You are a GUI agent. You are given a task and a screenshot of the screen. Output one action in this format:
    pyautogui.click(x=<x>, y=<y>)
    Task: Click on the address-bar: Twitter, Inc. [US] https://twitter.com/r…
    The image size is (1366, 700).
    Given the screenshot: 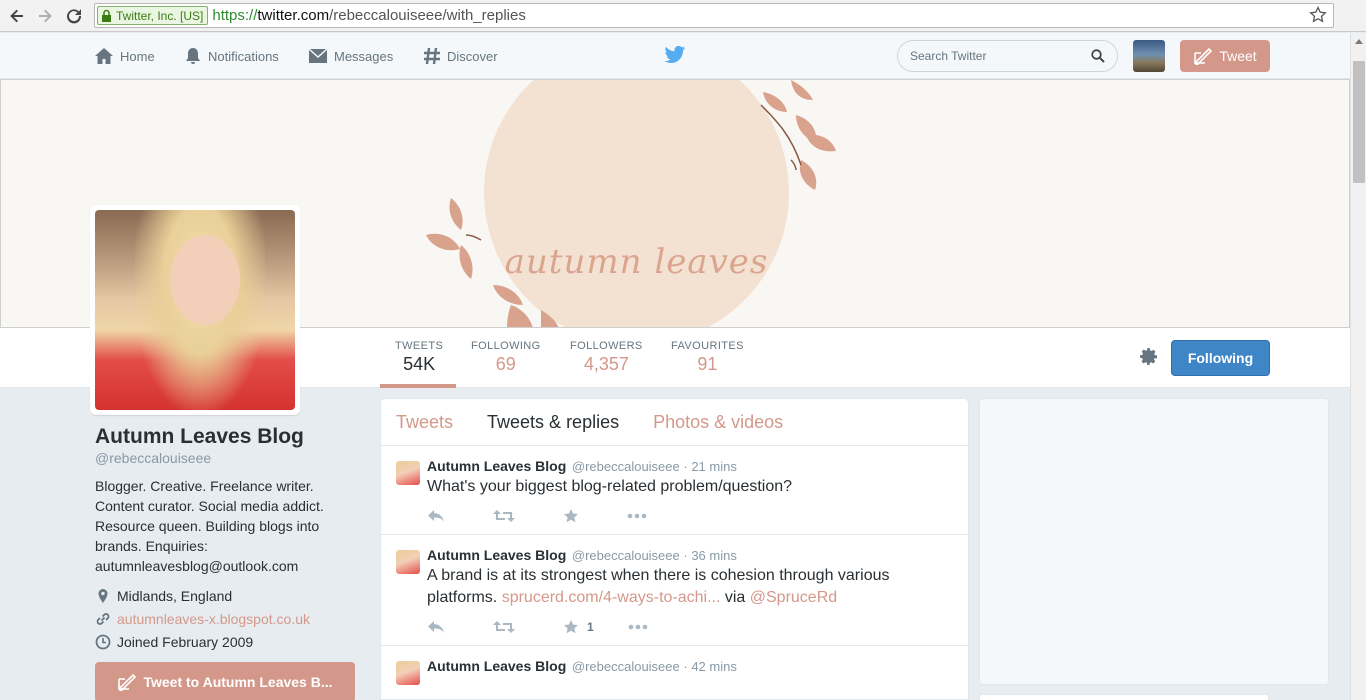 What is the action you would take?
    pyautogui.click(x=714, y=15)
    